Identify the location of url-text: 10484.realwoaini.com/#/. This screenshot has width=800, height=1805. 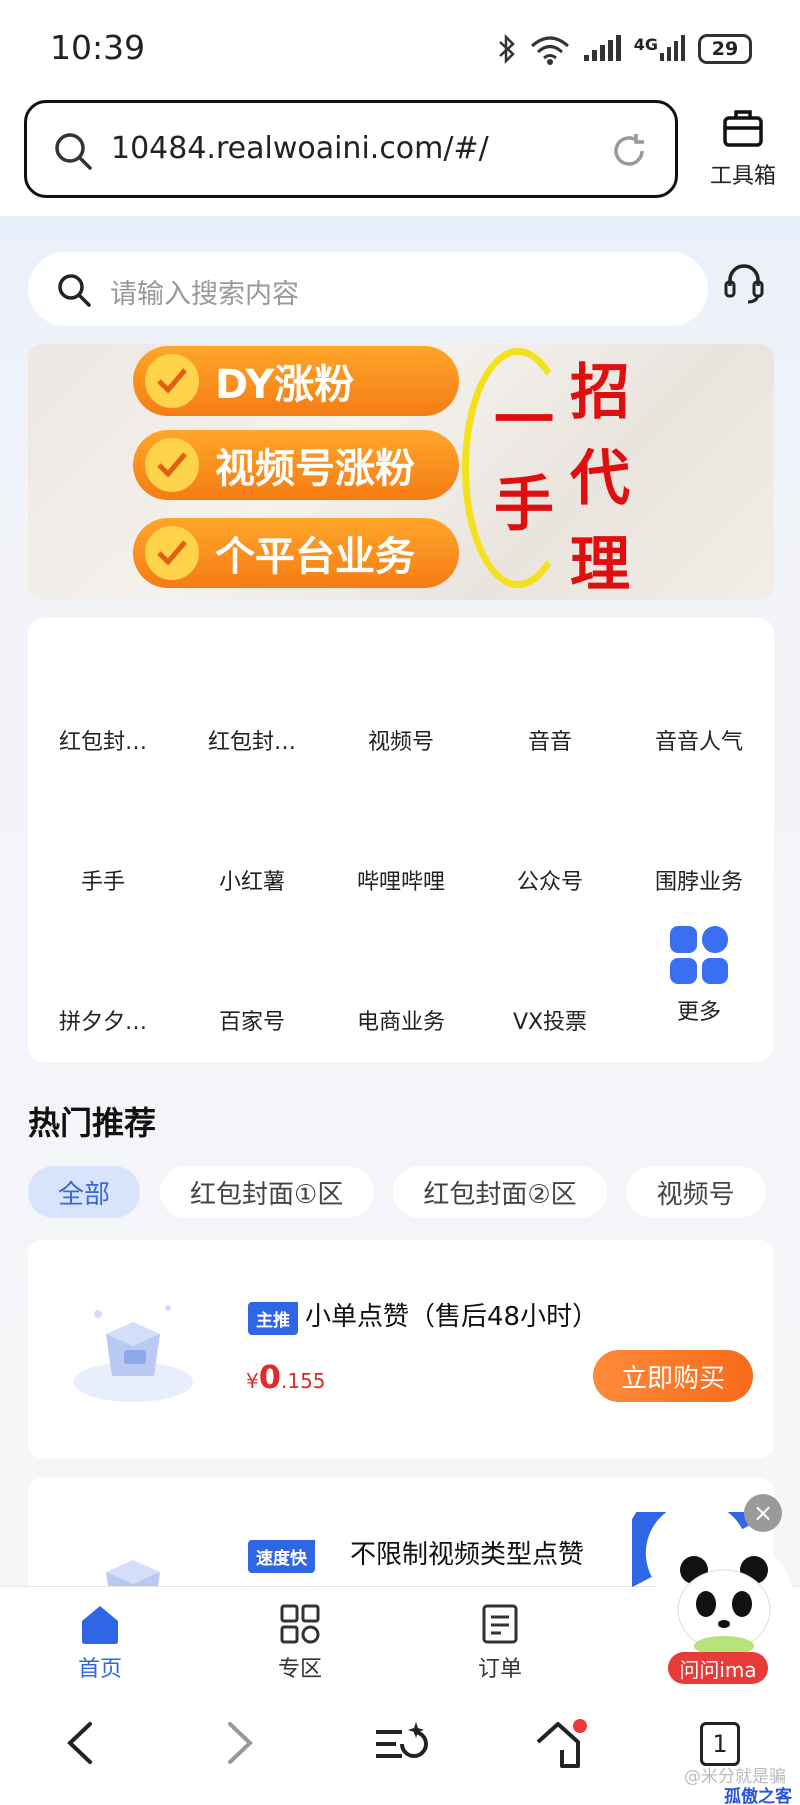
(300, 148).